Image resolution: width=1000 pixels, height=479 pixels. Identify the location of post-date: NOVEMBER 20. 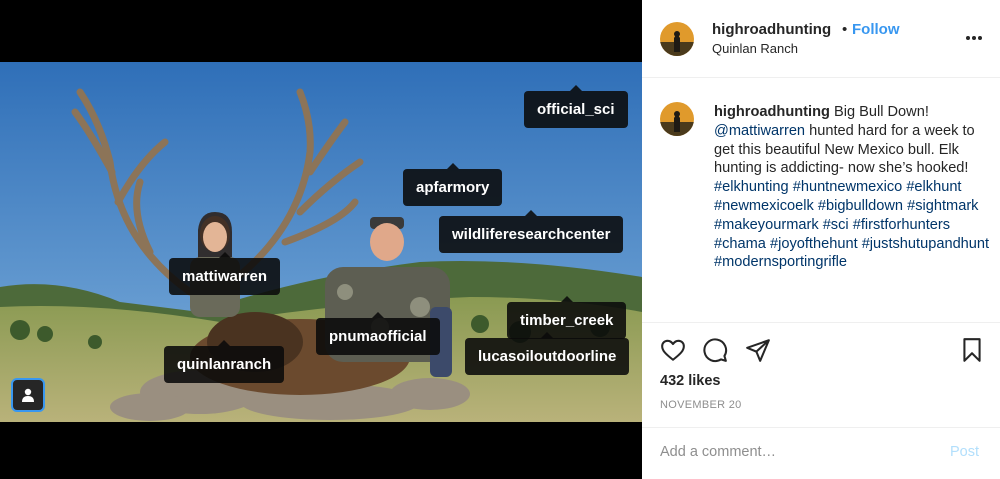
(701, 405).